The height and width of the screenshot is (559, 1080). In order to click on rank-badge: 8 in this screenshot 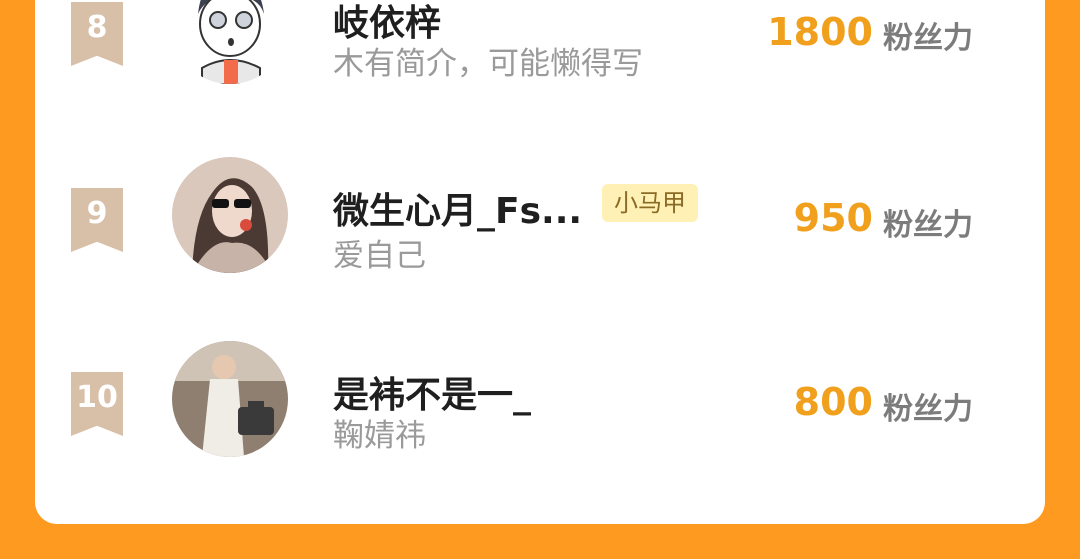, I will do `click(97, 34)`.